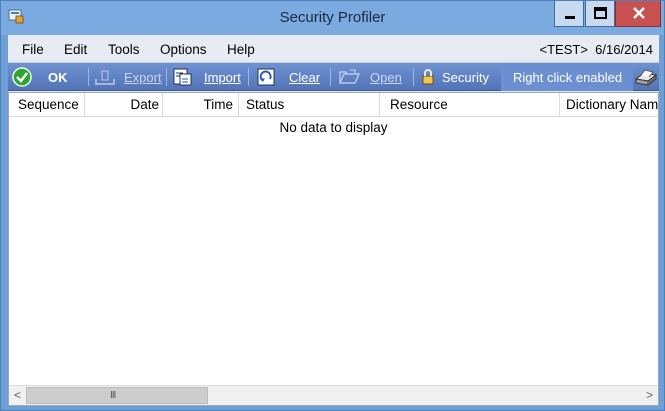 Image resolution: width=665 pixels, height=411 pixels. I want to click on column-date: Date, so click(140, 104).